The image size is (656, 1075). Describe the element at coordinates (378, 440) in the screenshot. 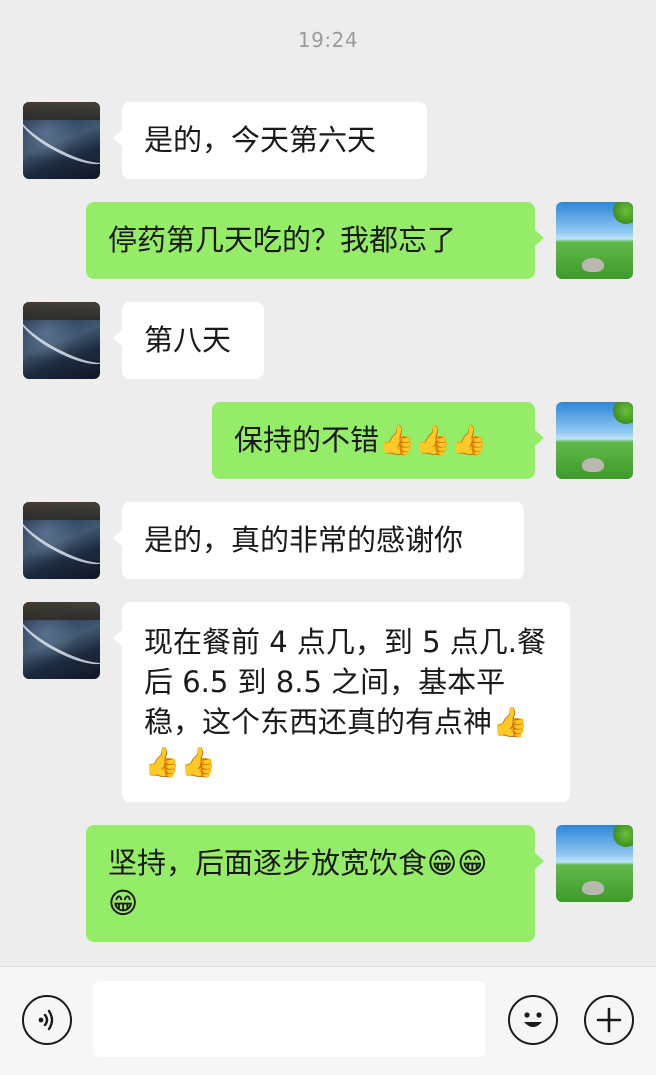

I see `message-bubble-outgoing: 保持的不错👍👍👍` at that location.